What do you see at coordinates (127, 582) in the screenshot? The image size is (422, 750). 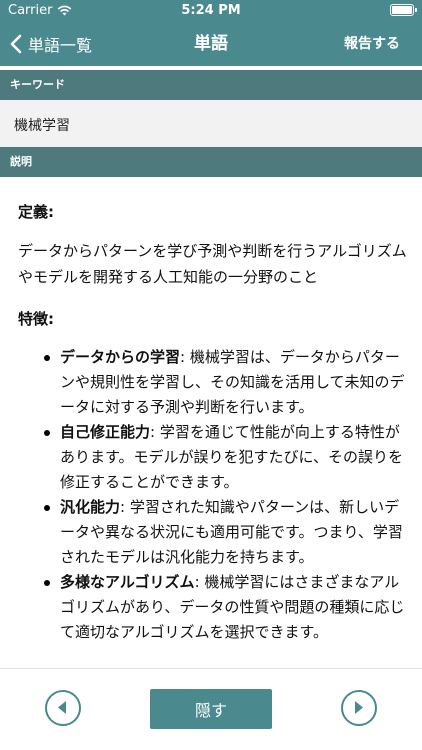 I see `feature-term: 多様なアルゴリズム` at bounding box center [127, 582].